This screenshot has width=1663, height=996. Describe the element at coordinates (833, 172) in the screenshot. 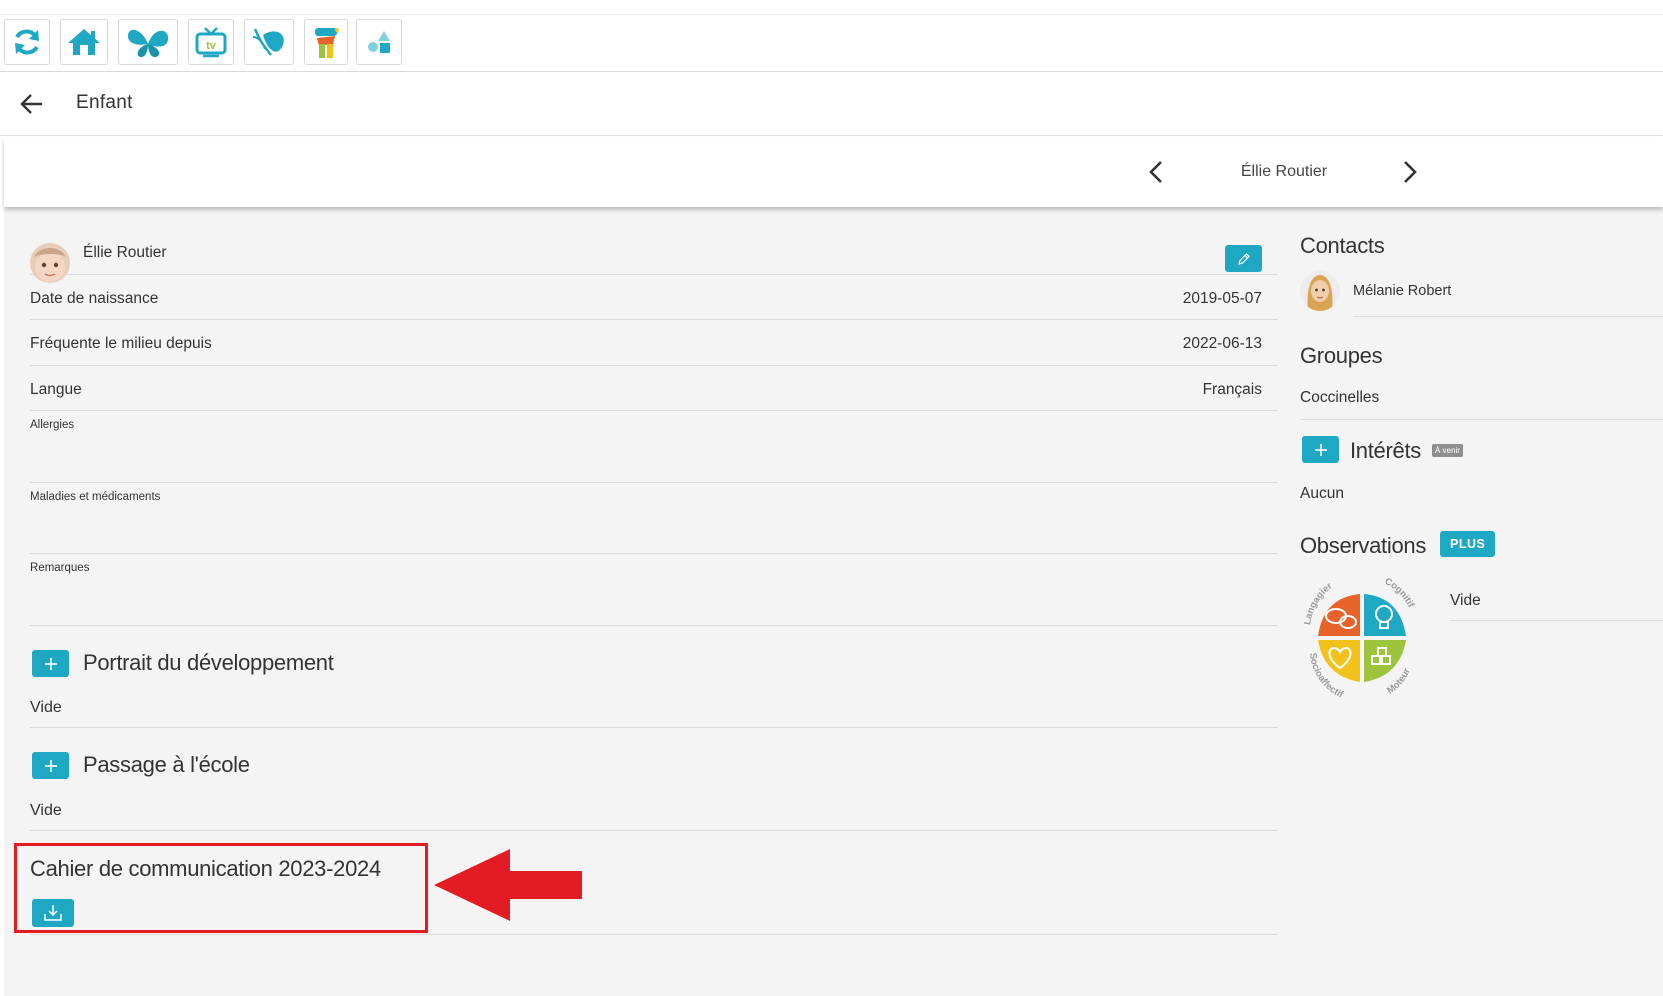

I see `child-navigator: Éllie Routier` at that location.